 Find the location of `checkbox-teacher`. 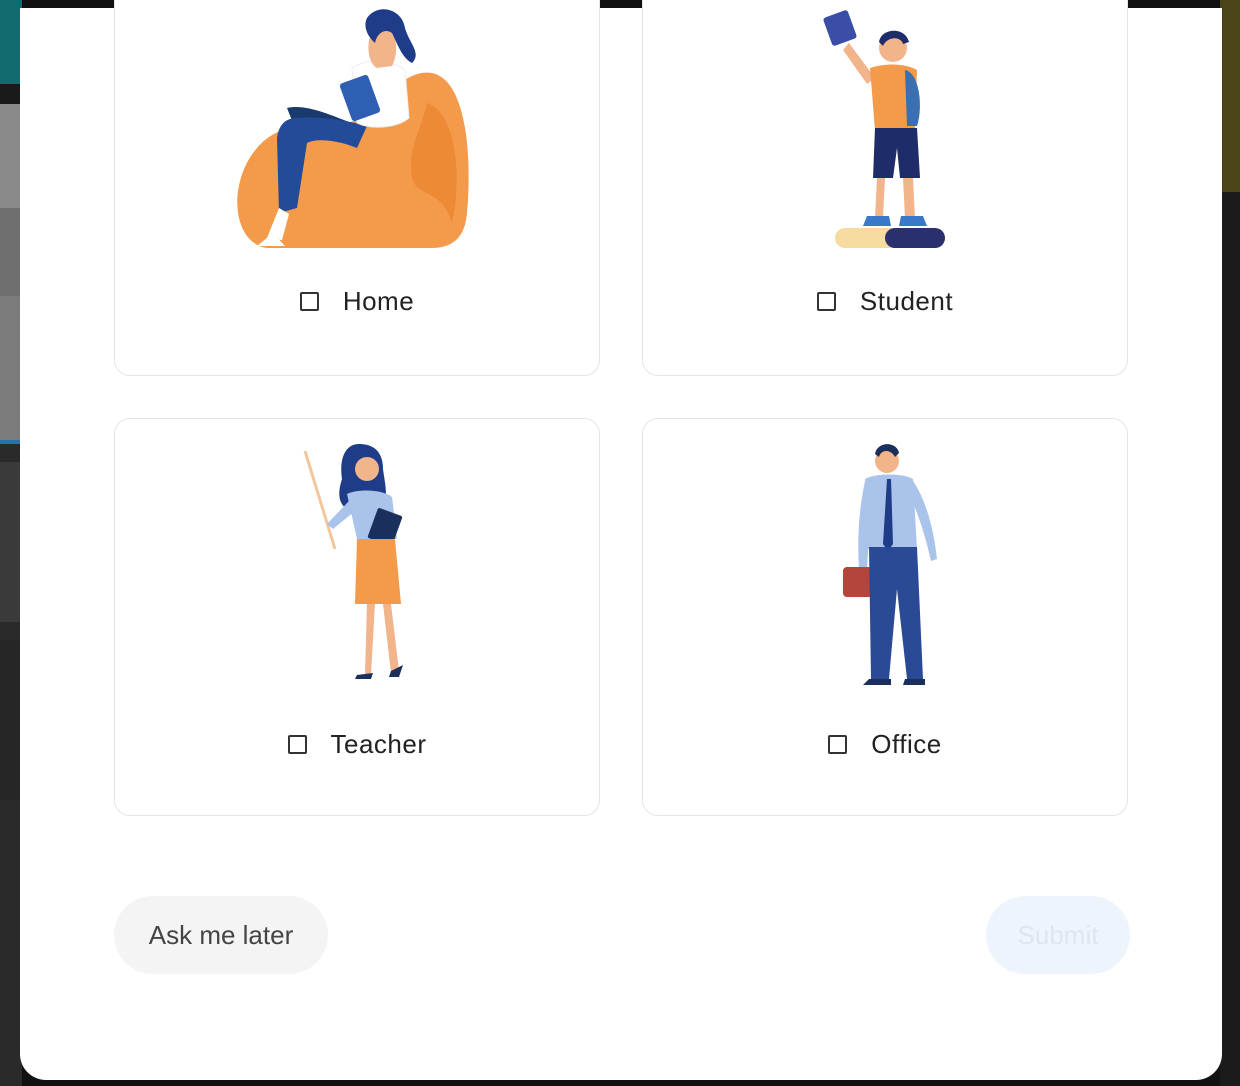

checkbox-teacher is located at coordinates (297, 744).